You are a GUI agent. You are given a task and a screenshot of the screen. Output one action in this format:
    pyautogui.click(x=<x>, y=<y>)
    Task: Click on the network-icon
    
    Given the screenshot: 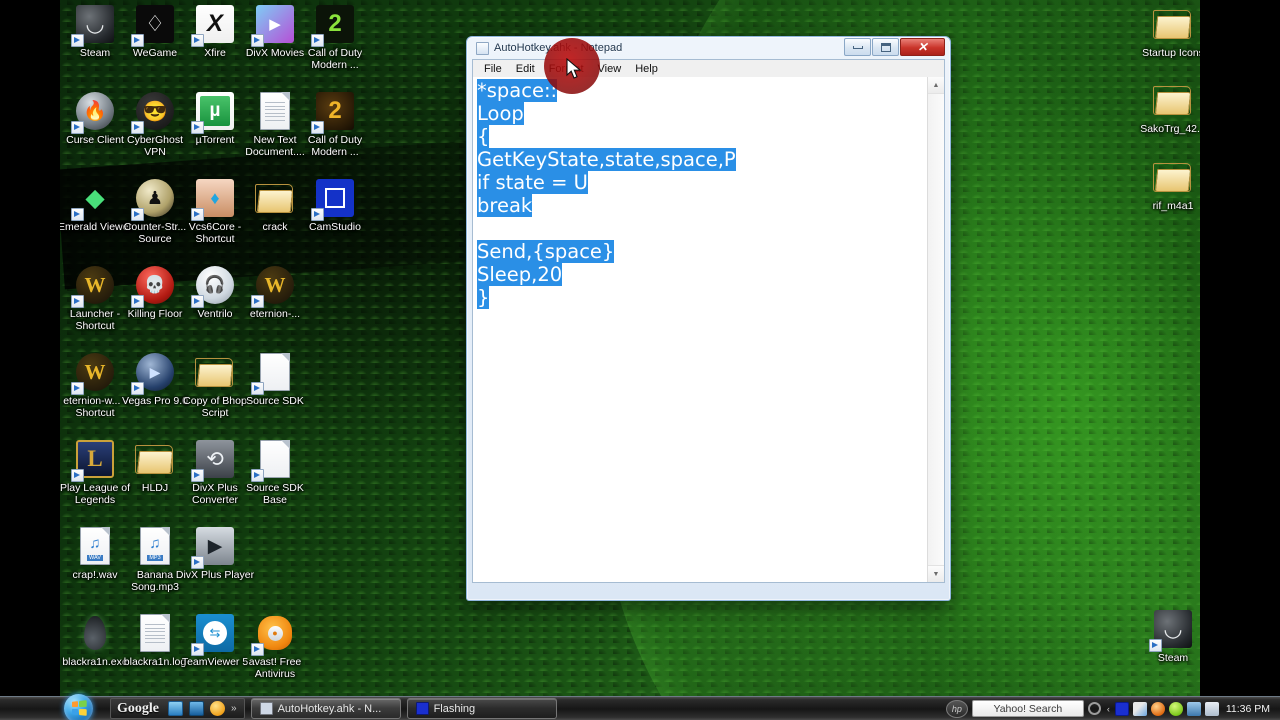 What is the action you would take?
    pyautogui.click(x=1193, y=708)
    